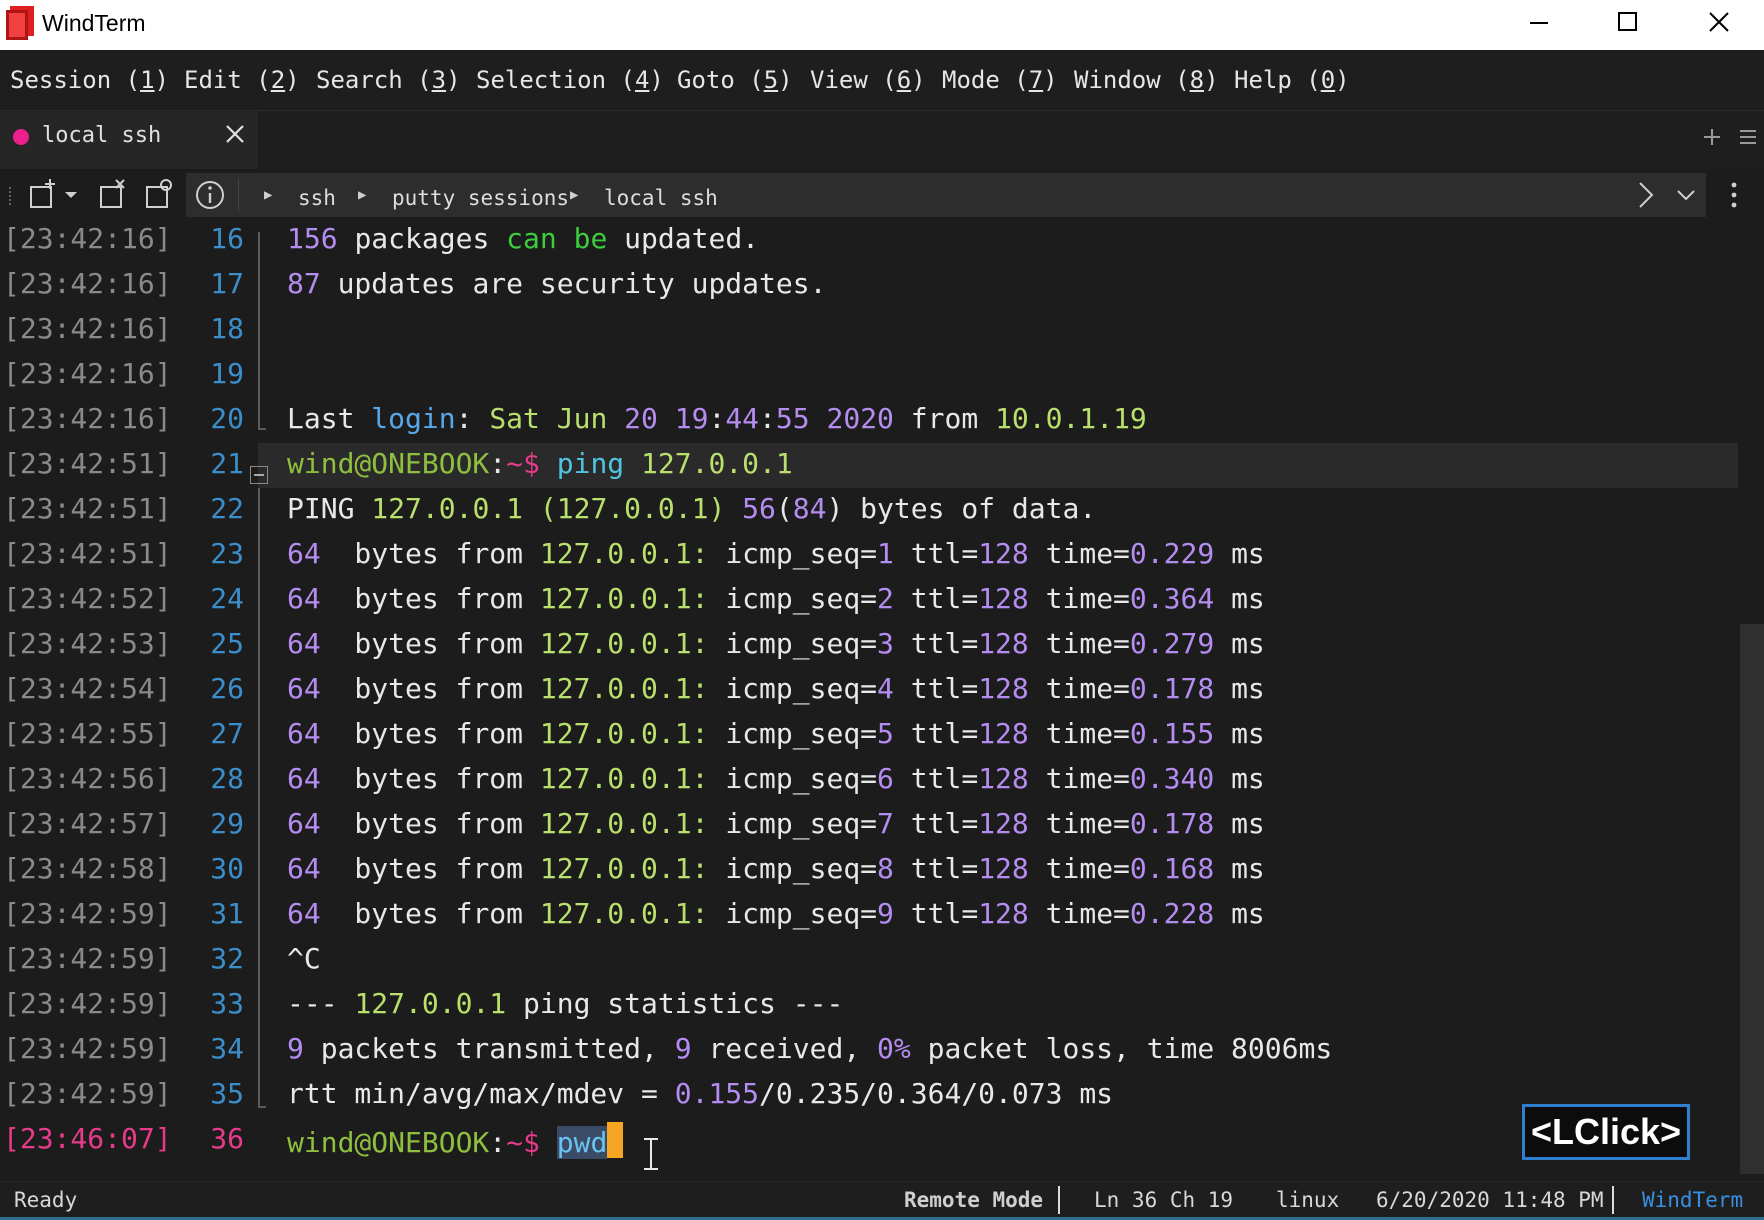 The height and width of the screenshot is (1220, 1764). Describe the element at coordinates (238, 195) in the screenshot. I see `breadcrumb-divider` at that location.